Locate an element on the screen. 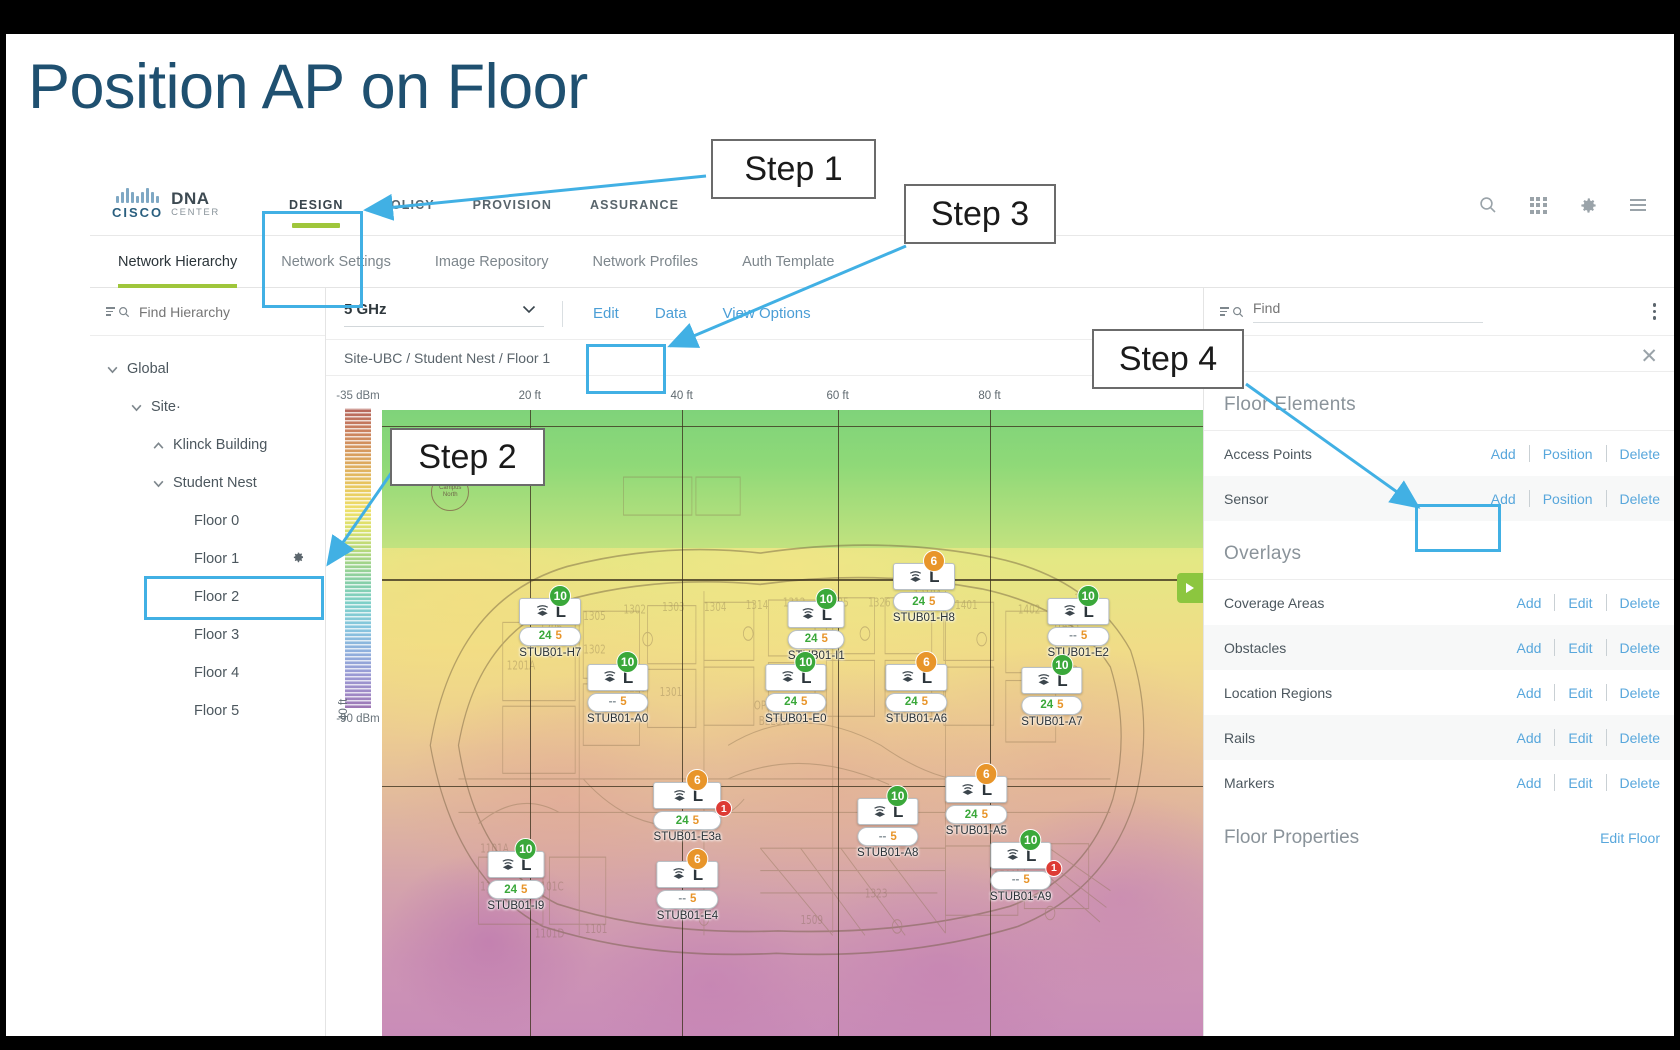 Image resolution: width=1680 pixels, height=1050 pixels. chevron-down-icon is located at coordinates (136, 407).